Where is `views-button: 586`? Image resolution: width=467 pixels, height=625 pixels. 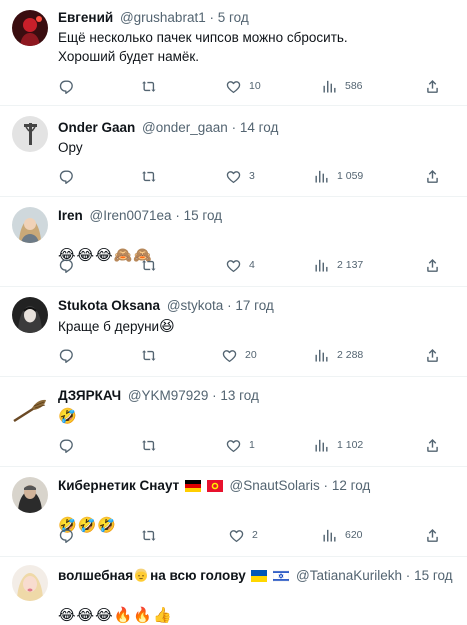
views-button: 586 is located at coordinates (342, 86).